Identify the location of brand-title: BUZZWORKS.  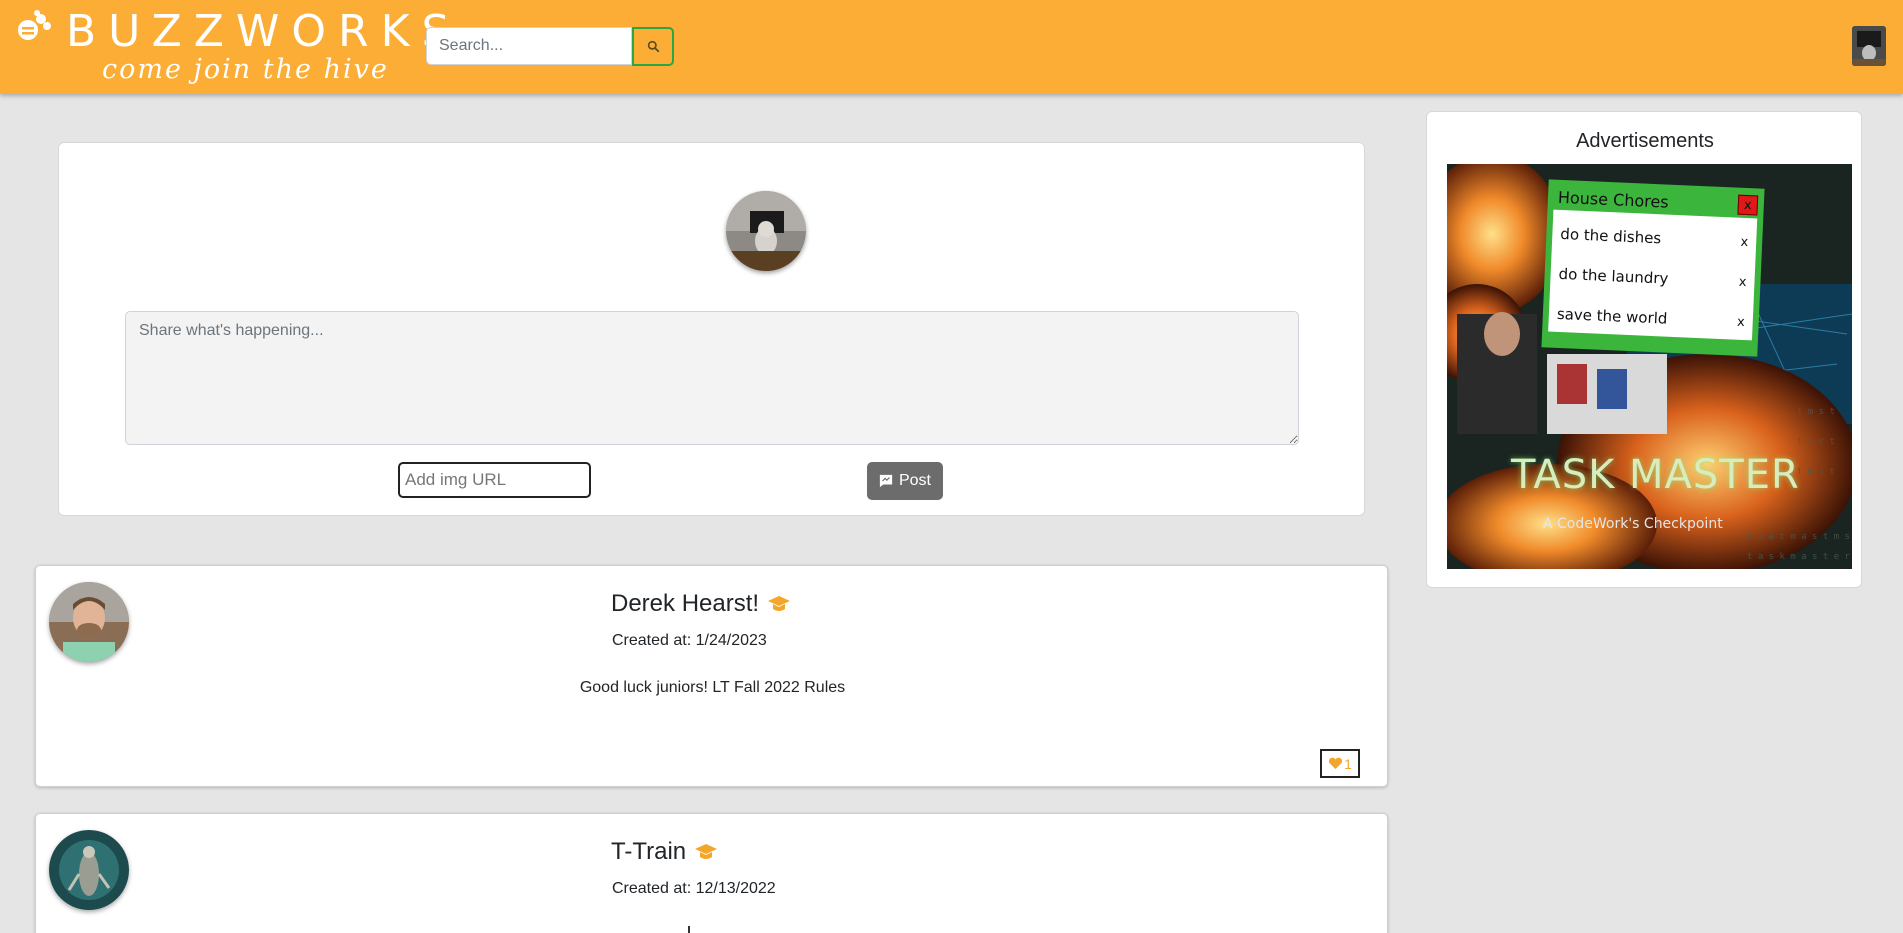
(264, 31).